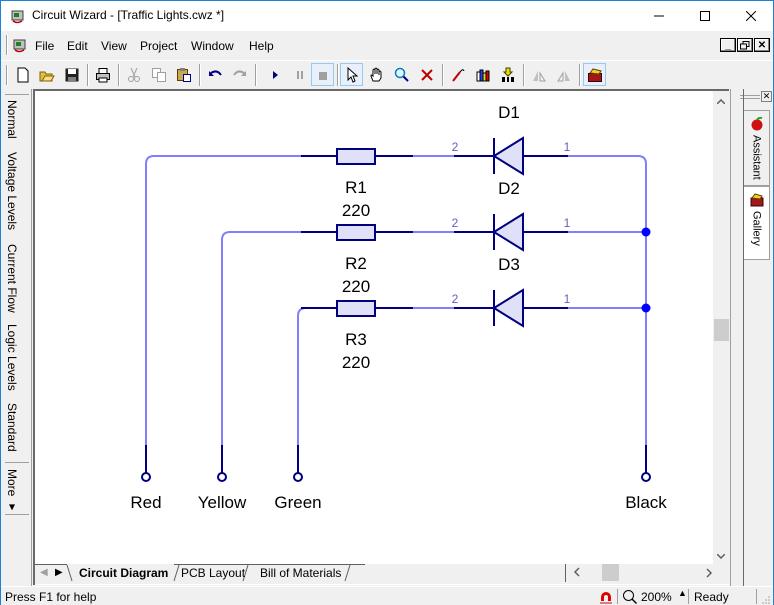 The height and width of the screenshot is (605, 774). Describe the element at coordinates (18, 16) in the screenshot. I see `app-icon` at that location.